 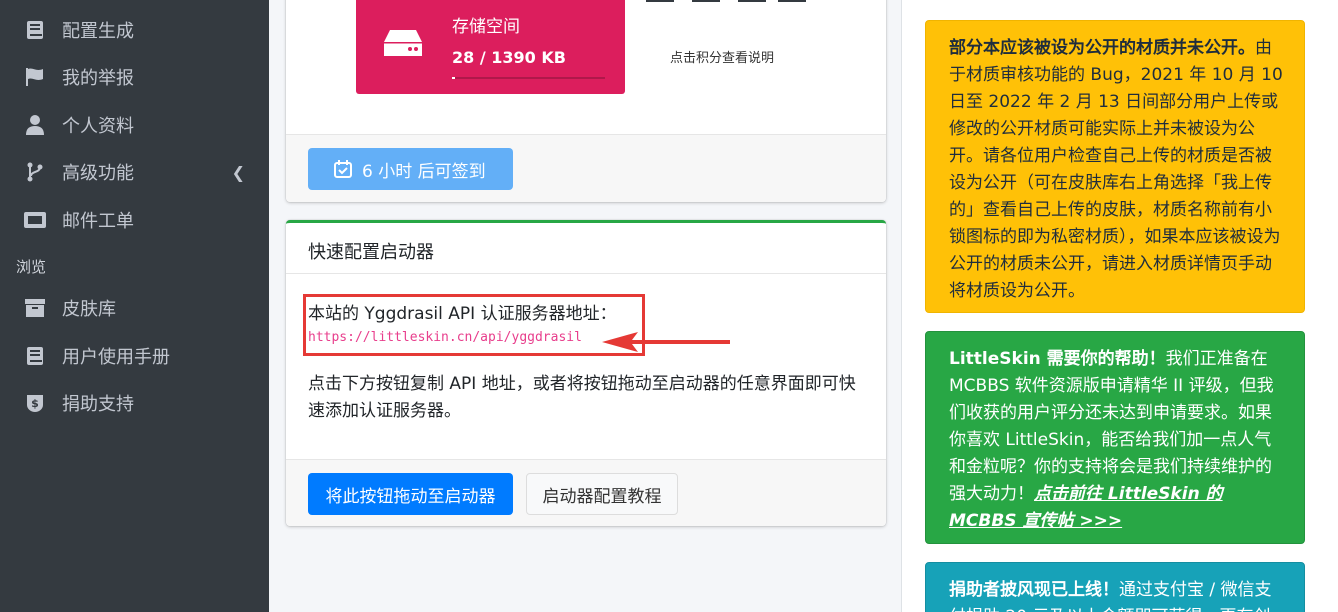 What do you see at coordinates (528, 78) in the screenshot?
I see `storage-progress-bar` at bounding box center [528, 78].